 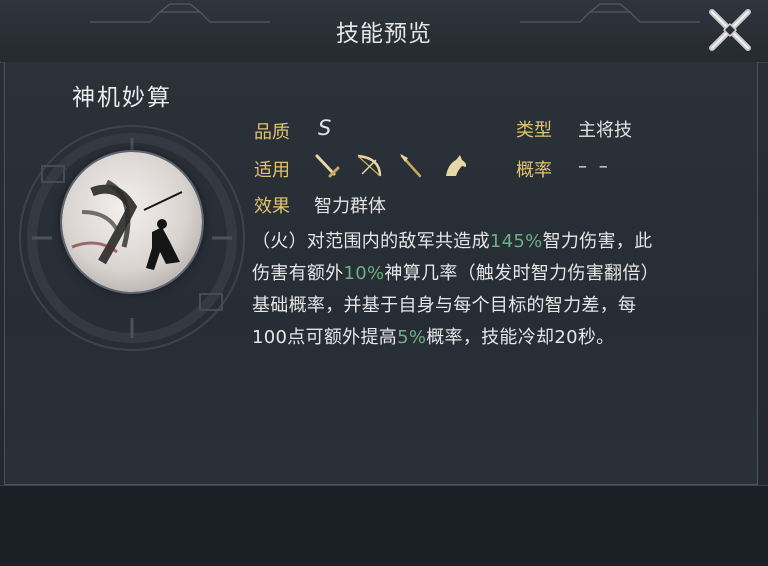 What do you see at coordinates (384, 525) in the screenshot?
I see `bottom-band` at bounding box center [384, 525].